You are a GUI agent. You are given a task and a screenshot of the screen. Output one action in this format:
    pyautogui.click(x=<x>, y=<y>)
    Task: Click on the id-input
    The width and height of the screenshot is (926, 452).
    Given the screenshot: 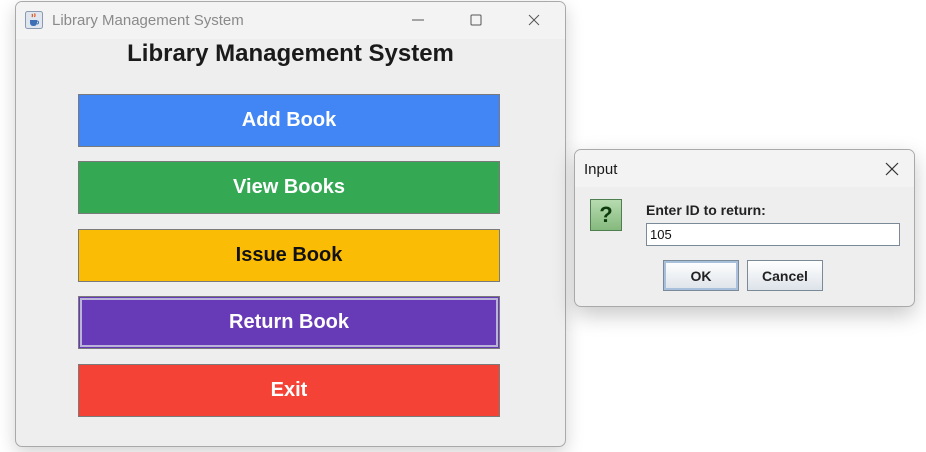 What is the action you would take?
    pyautogui.click(x=773, y=234)
    